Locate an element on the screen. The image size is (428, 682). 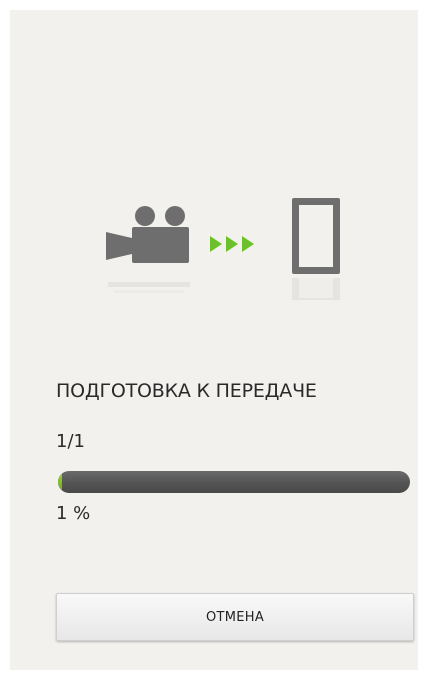
progress-percent: 1 % is located at coordinates (73, 513).